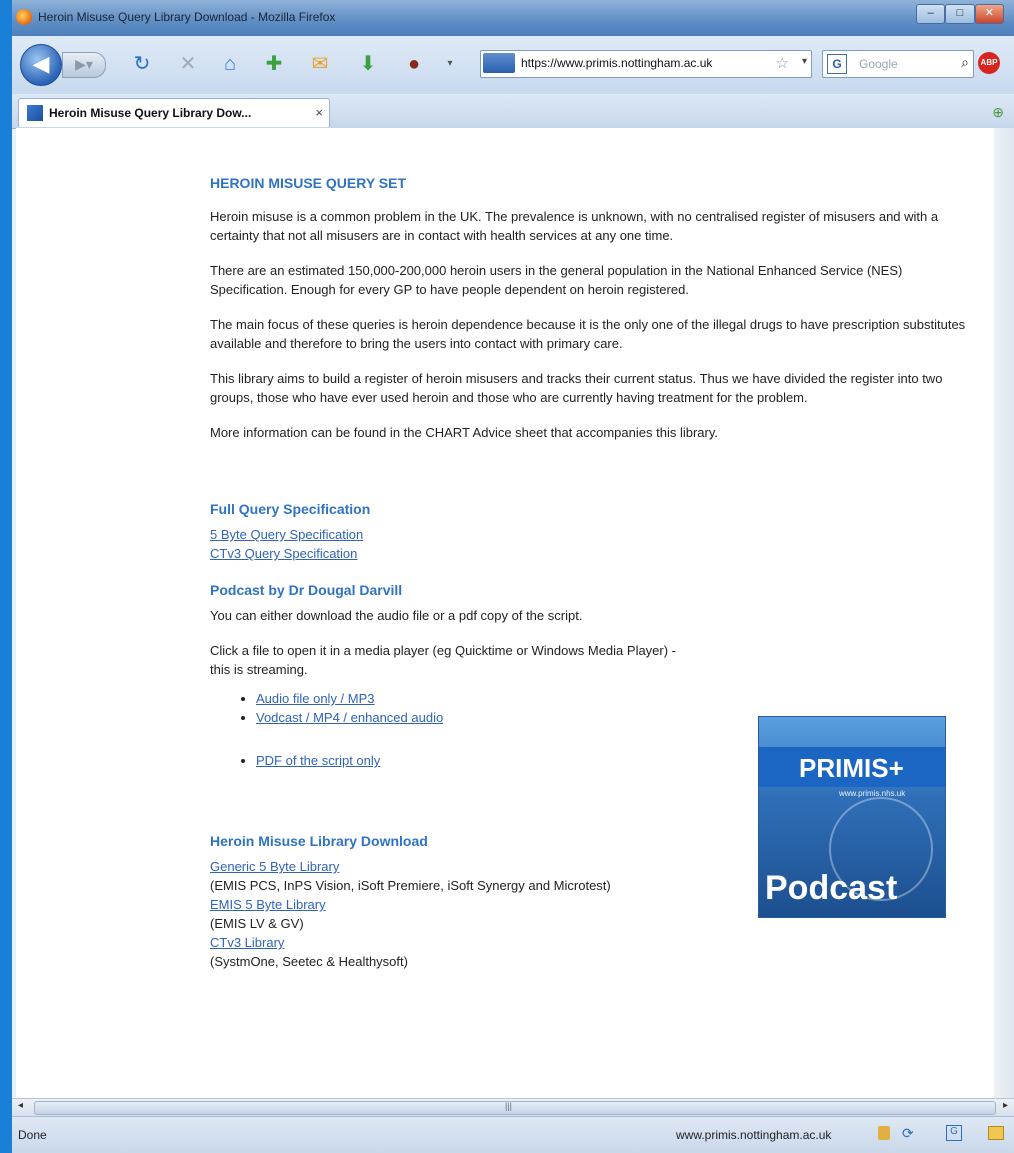  Describe the element at coordinates (84, 65) in the screenshot. I see `forward-button: ▶▾` at that location.